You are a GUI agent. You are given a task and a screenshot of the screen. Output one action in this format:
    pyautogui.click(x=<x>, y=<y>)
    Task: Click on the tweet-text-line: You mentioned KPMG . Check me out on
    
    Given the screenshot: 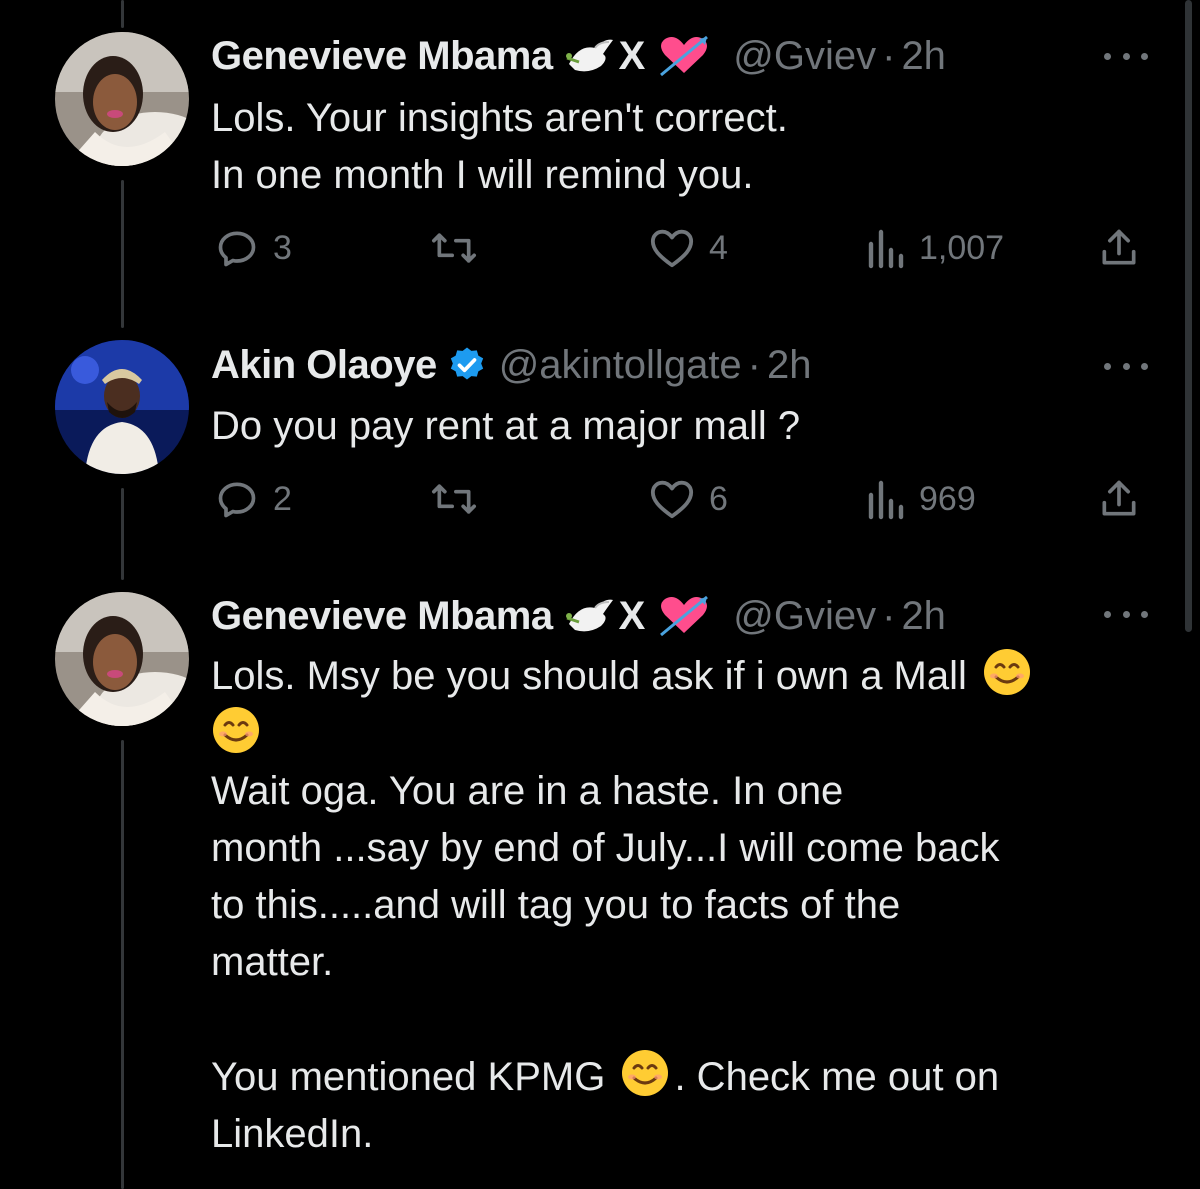 What is the action you would take?
    pyautogui.click(x=661, y=1077)
    